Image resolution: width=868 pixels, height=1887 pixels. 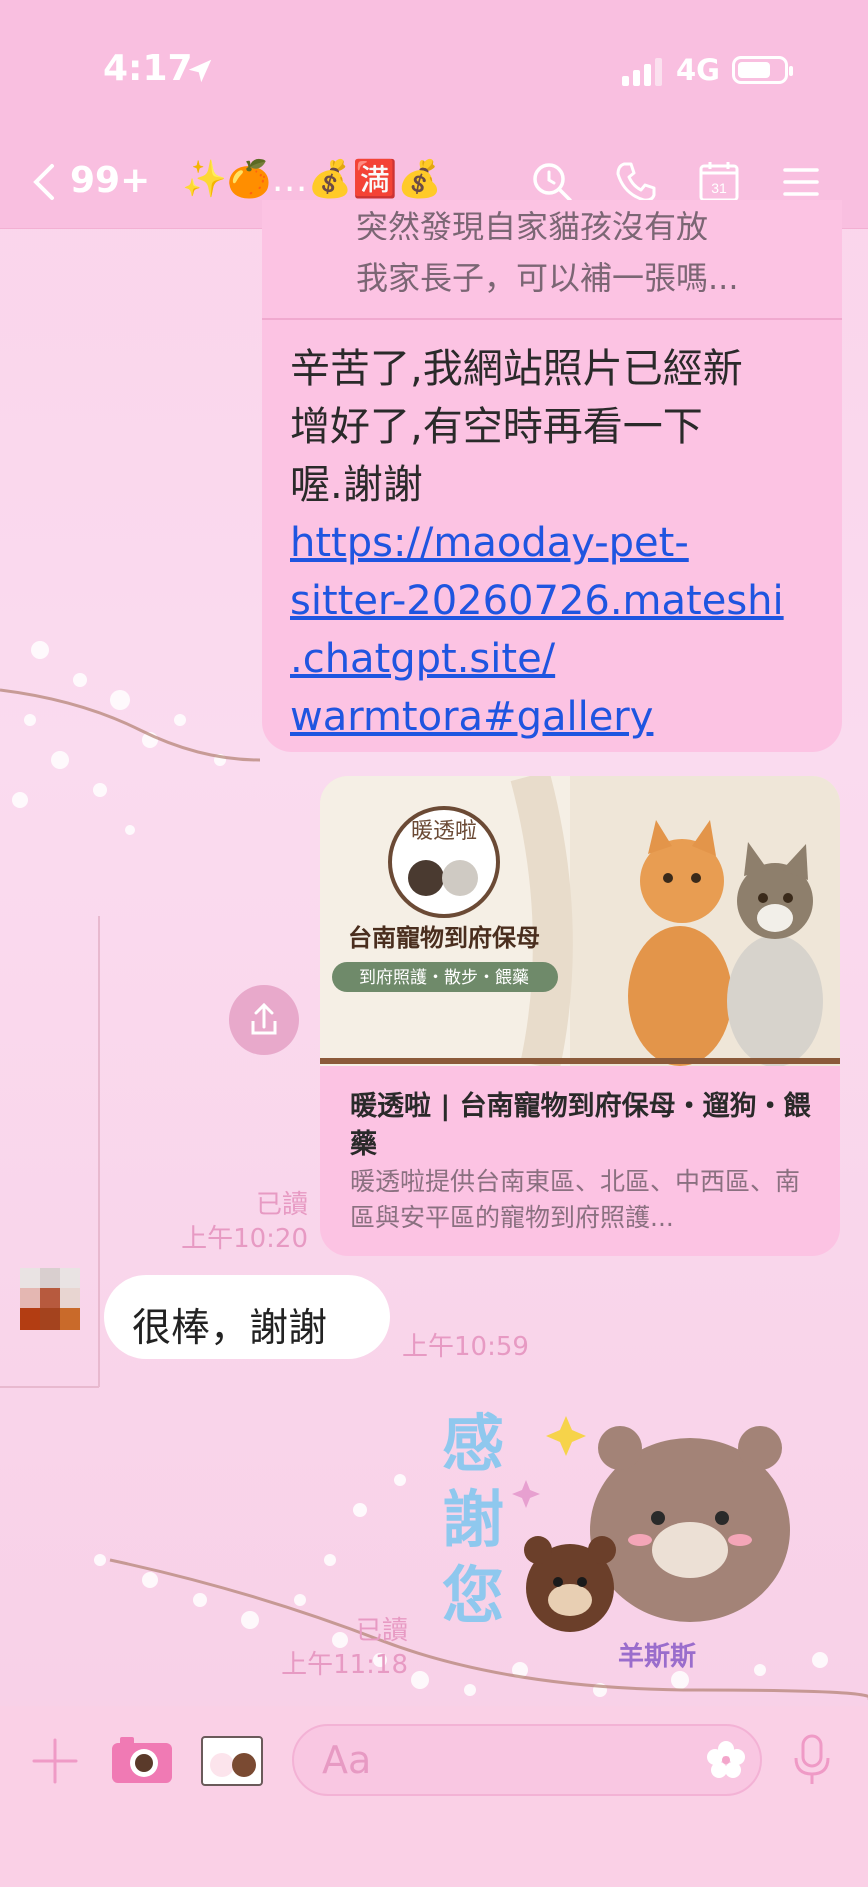 I want to click on sticker-thanks: 感謝您 羊斯斯, so click(x=630, y=1540).